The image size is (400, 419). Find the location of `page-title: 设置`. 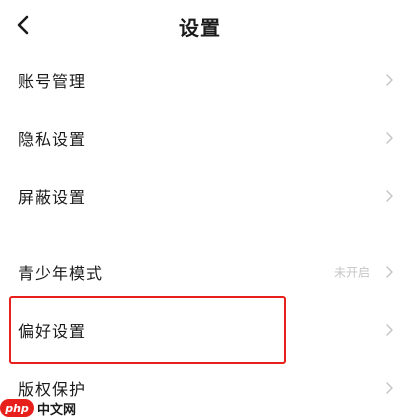

page-title: 设置 is located at coordinates (200, 28).